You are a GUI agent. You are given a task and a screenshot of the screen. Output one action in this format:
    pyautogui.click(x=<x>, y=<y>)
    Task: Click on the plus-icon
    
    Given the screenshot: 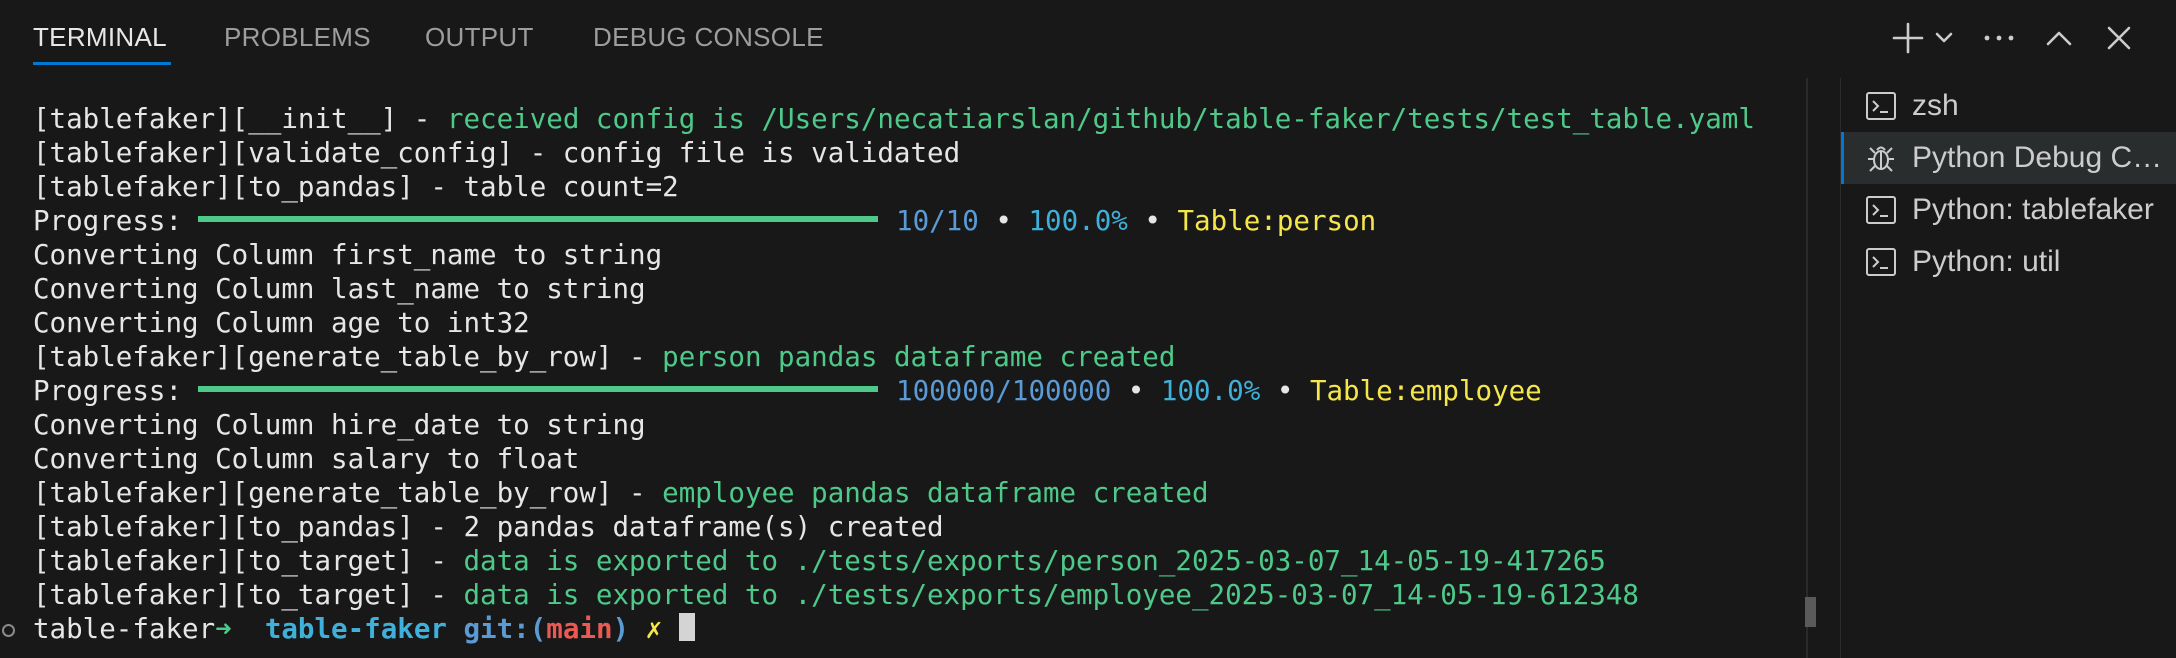 What is the action you would take?
    pyautogui.click(x=1908, y=38)
    